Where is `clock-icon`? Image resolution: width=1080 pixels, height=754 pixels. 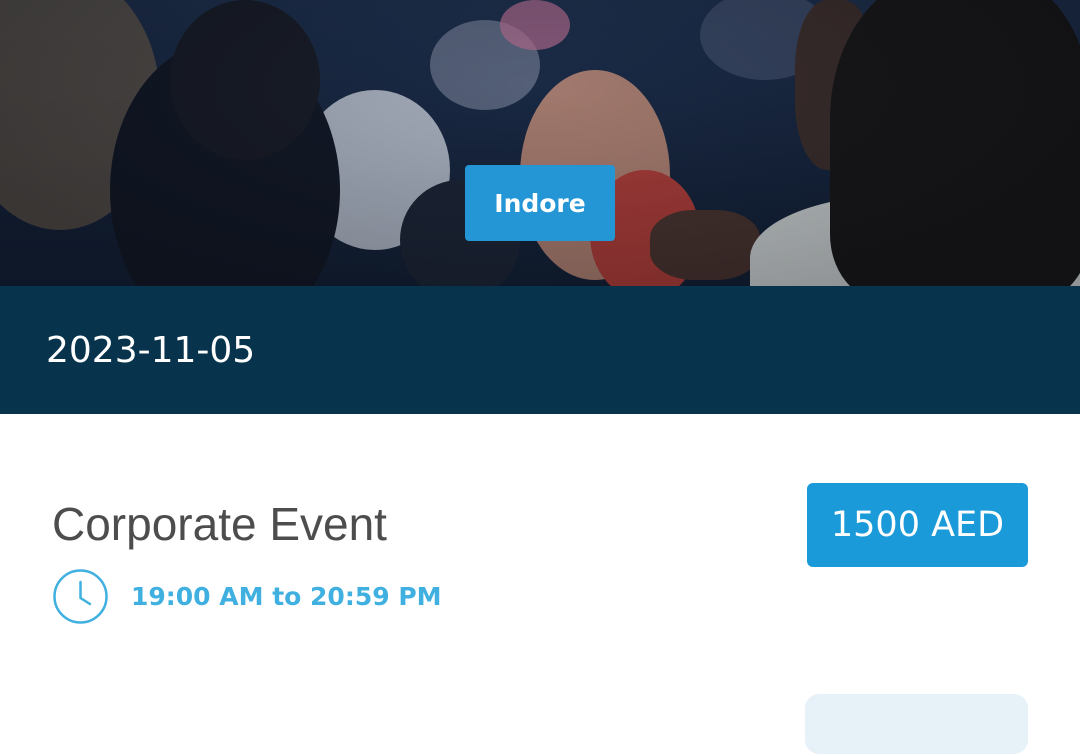
clock-icon is located at coordinates (80, 596).